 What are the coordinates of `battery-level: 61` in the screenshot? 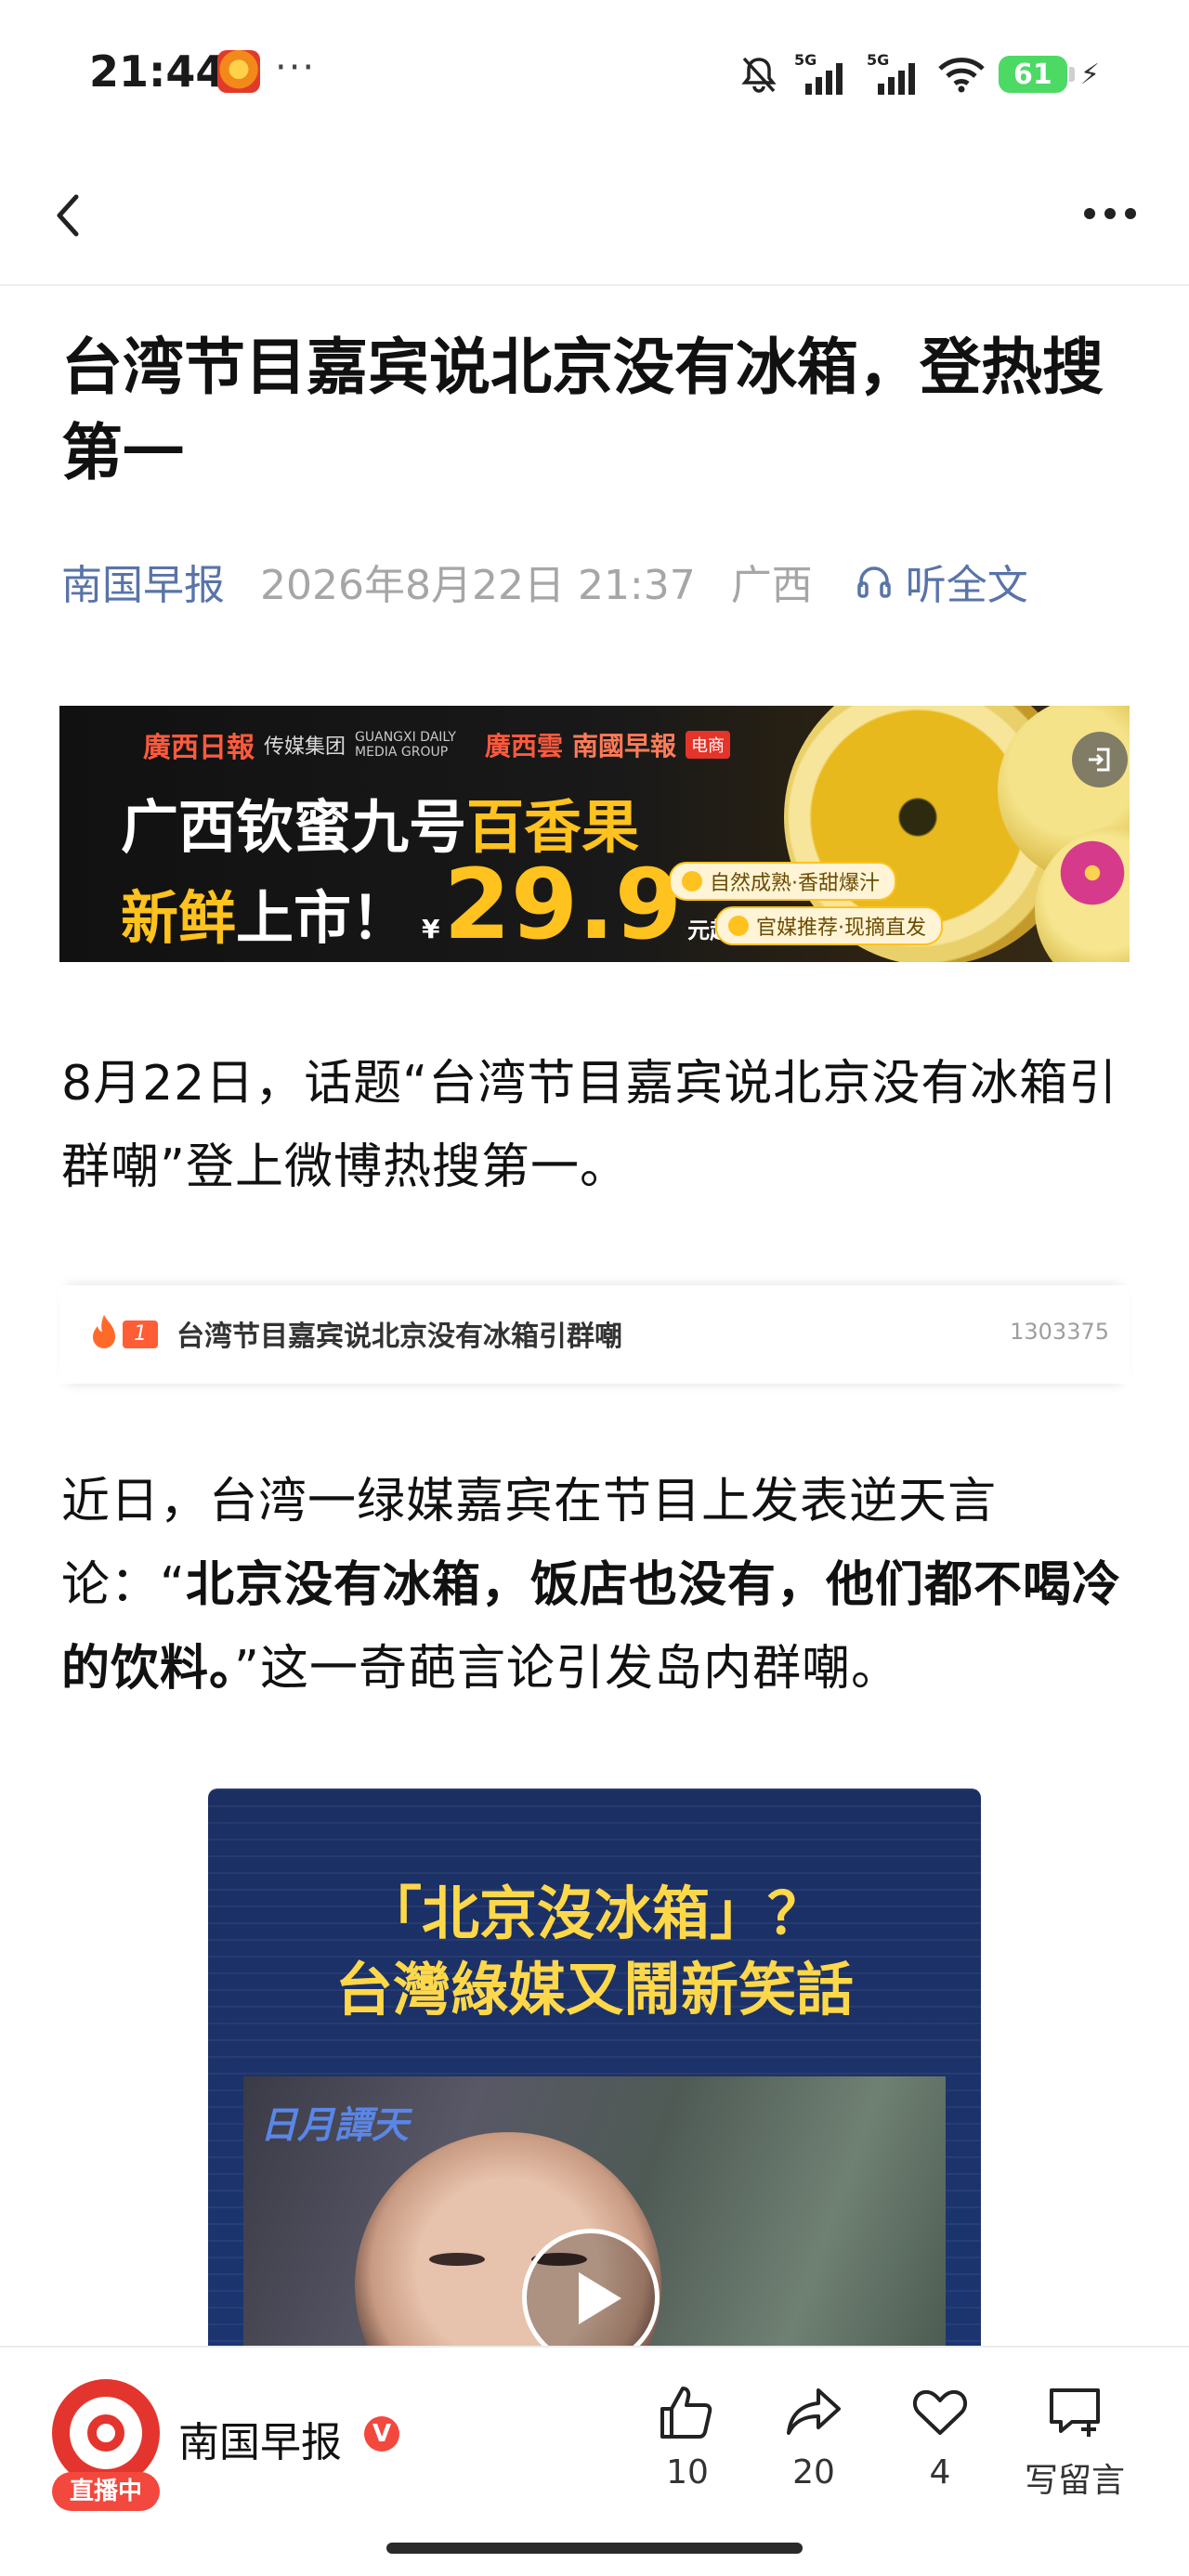 It's located at (1032, 75).